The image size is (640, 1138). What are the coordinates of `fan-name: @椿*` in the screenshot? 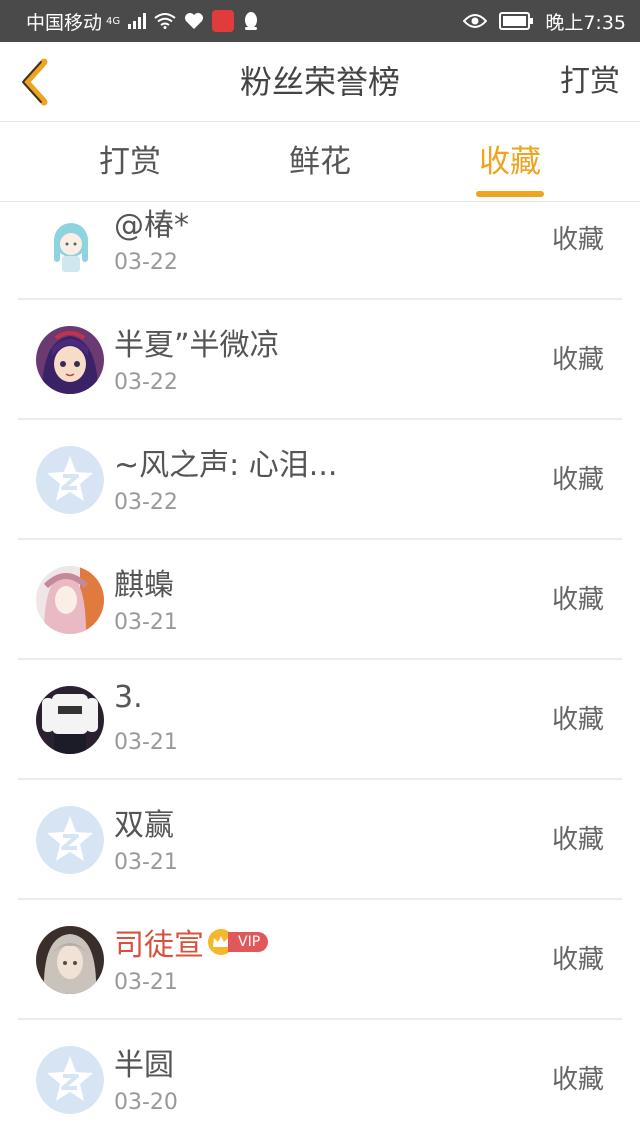 It's located at (151, 225).